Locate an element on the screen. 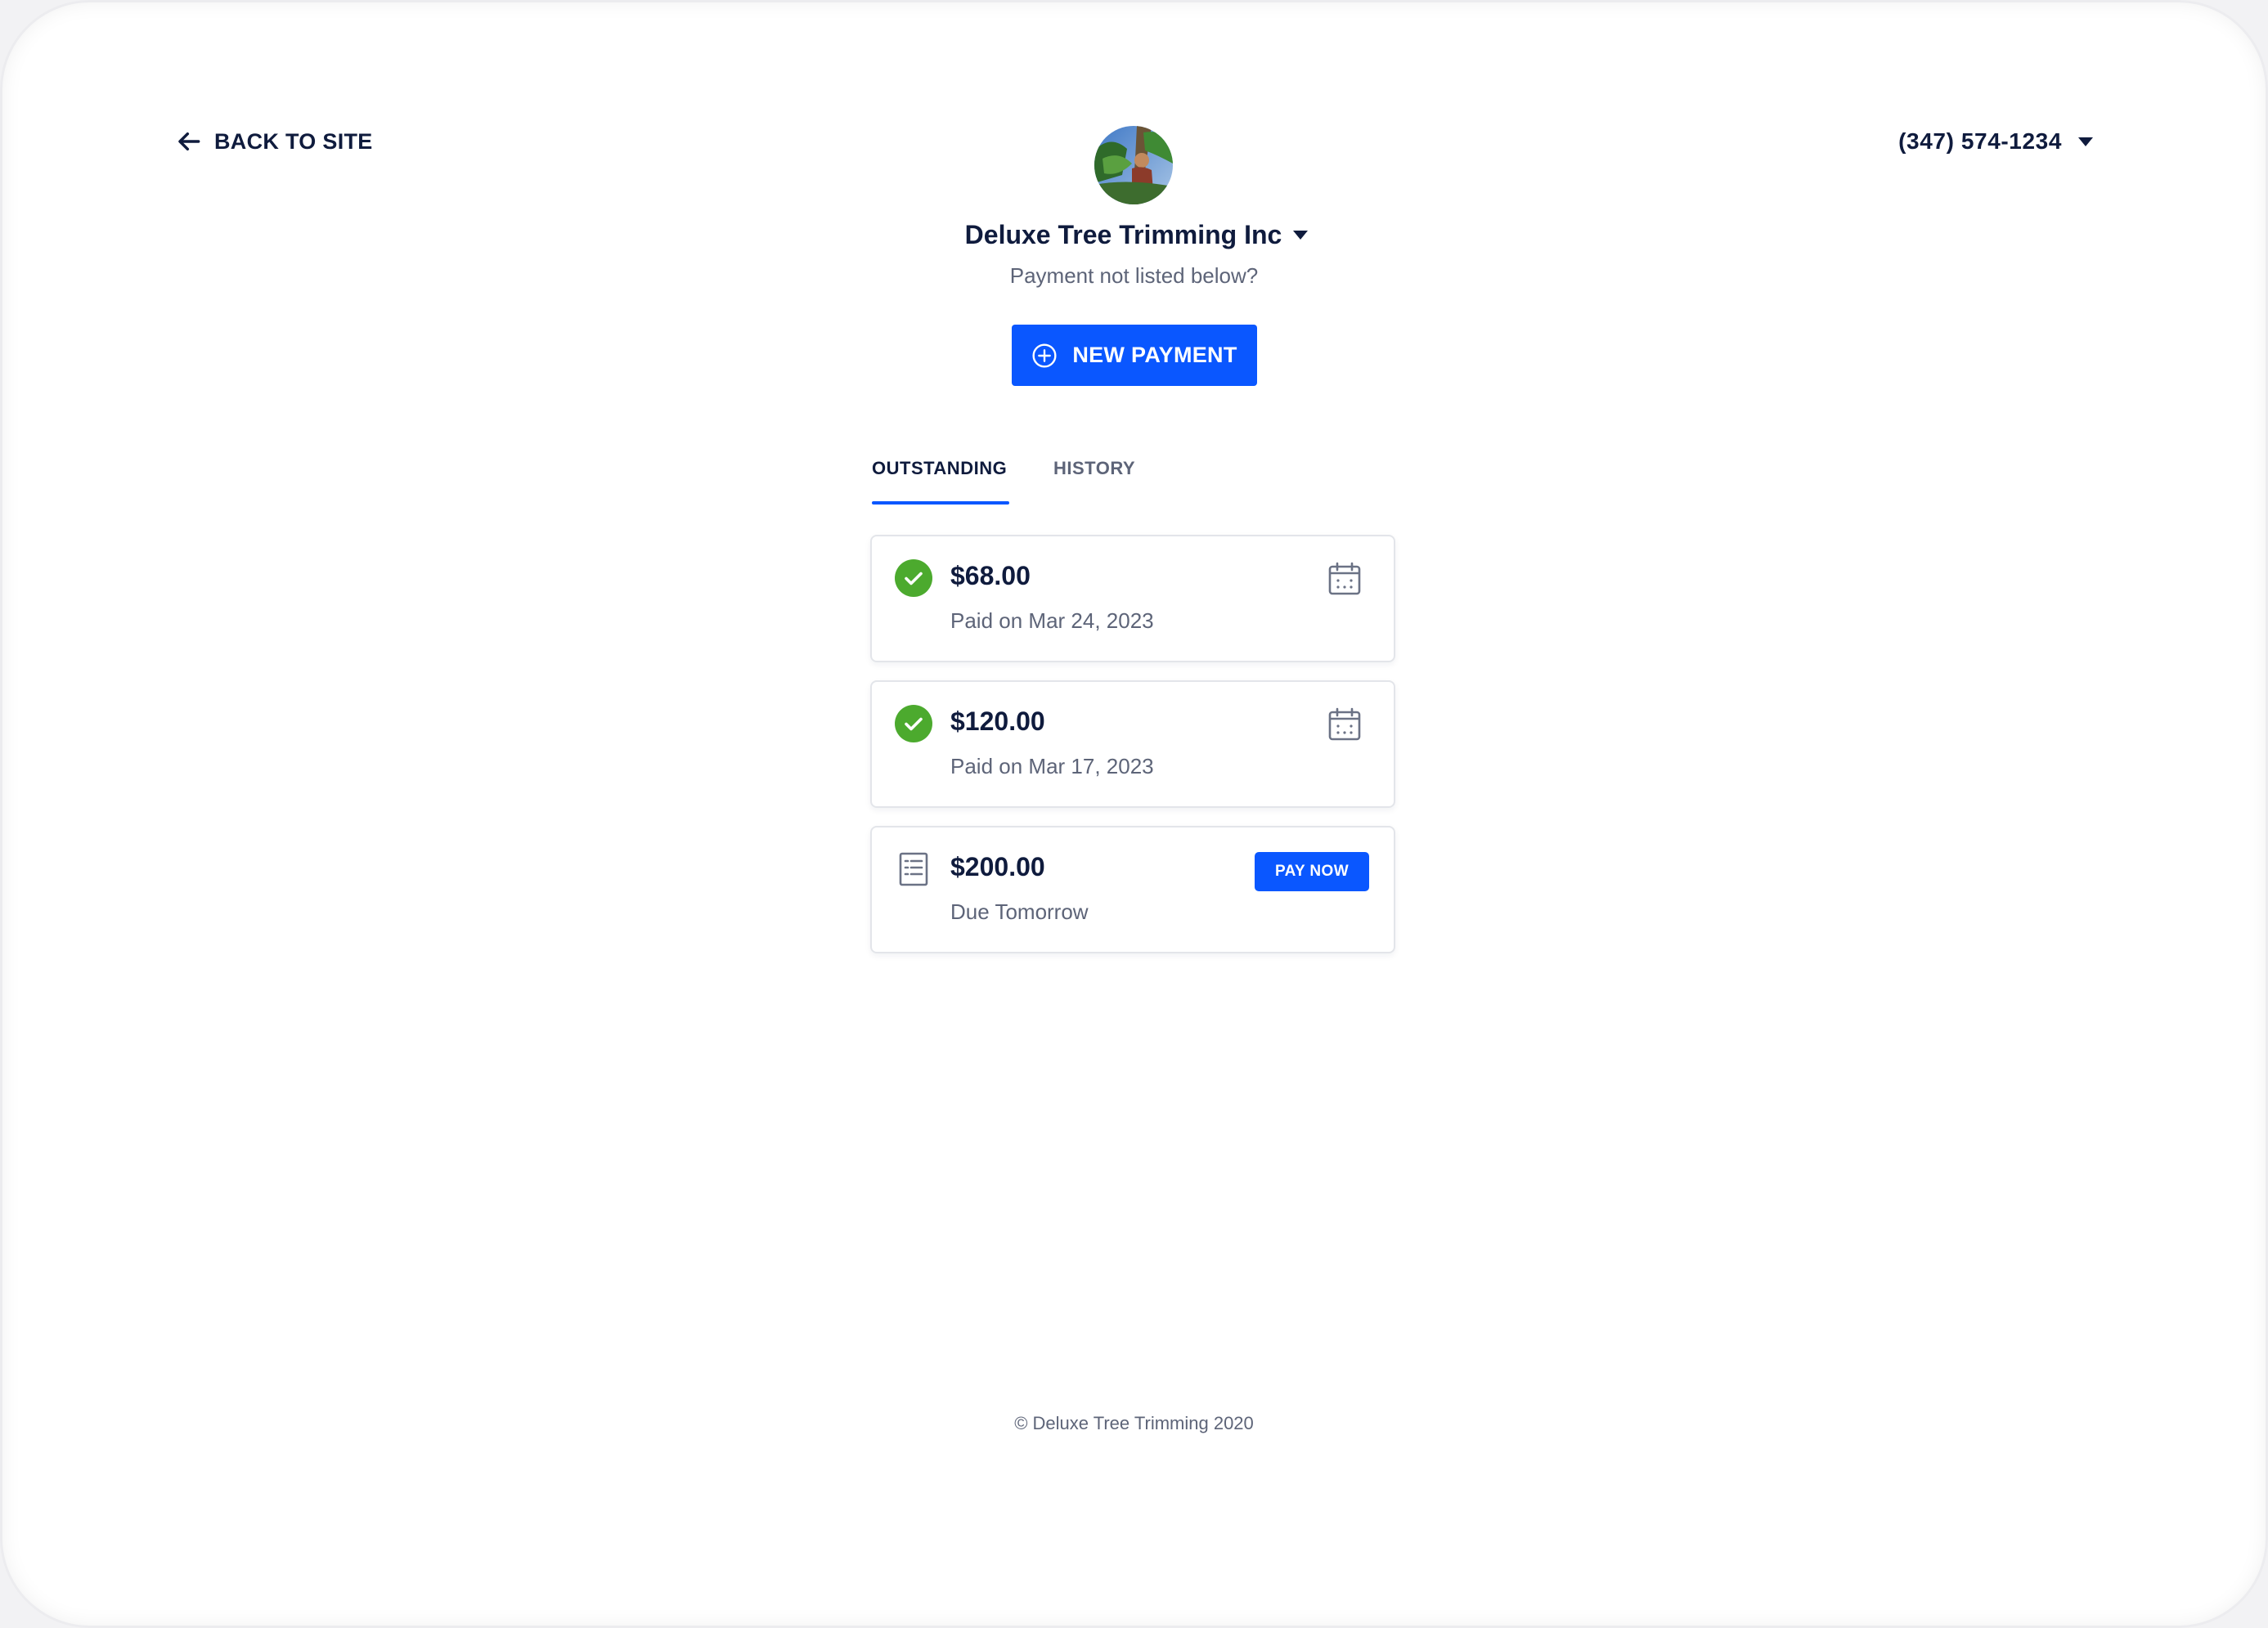  merchant-name-dropdown: Deluxe Tree Trimming Inc is located at coordinates (1134, 235).